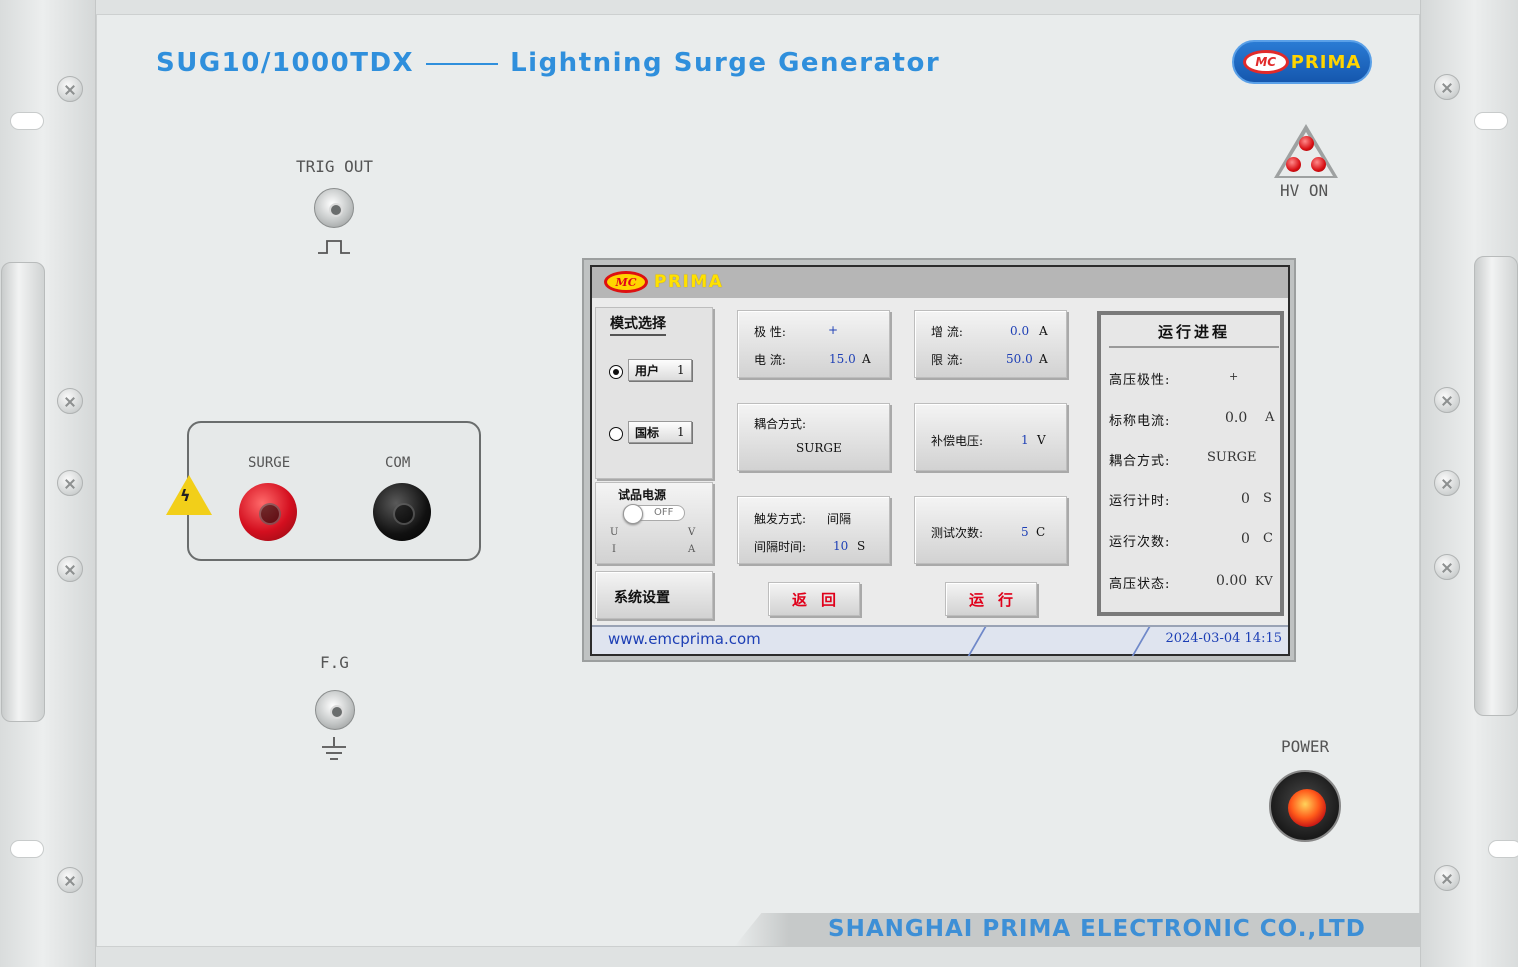  I want to click on right-handle, so click(1496, 486).